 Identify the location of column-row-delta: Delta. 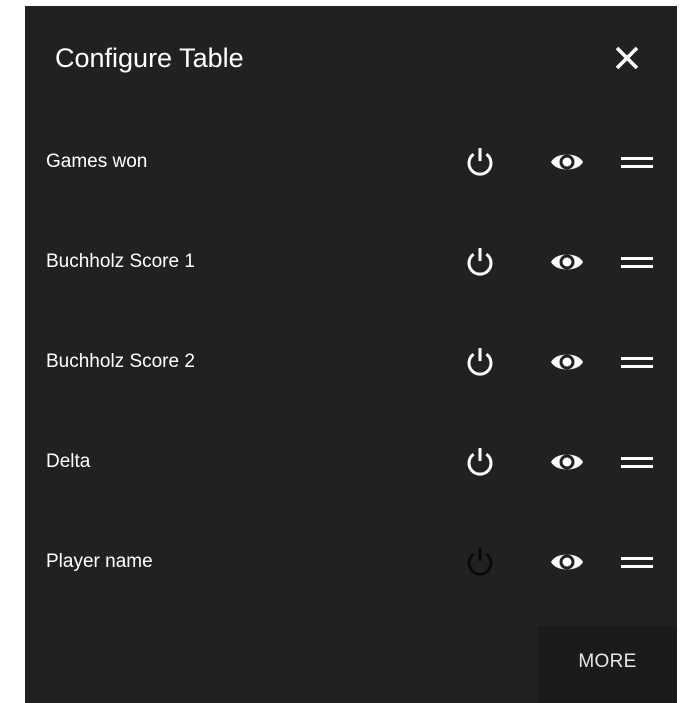
(351, 462).